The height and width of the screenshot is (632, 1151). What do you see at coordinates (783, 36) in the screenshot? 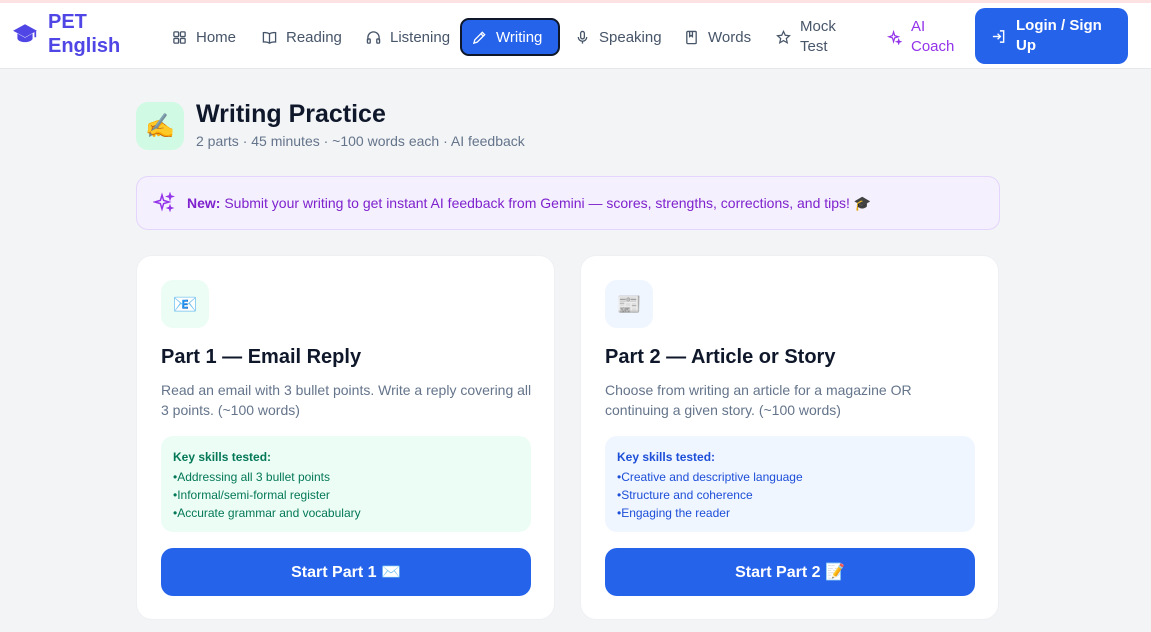
I see `star-icon` at bounding box center [783, 36].